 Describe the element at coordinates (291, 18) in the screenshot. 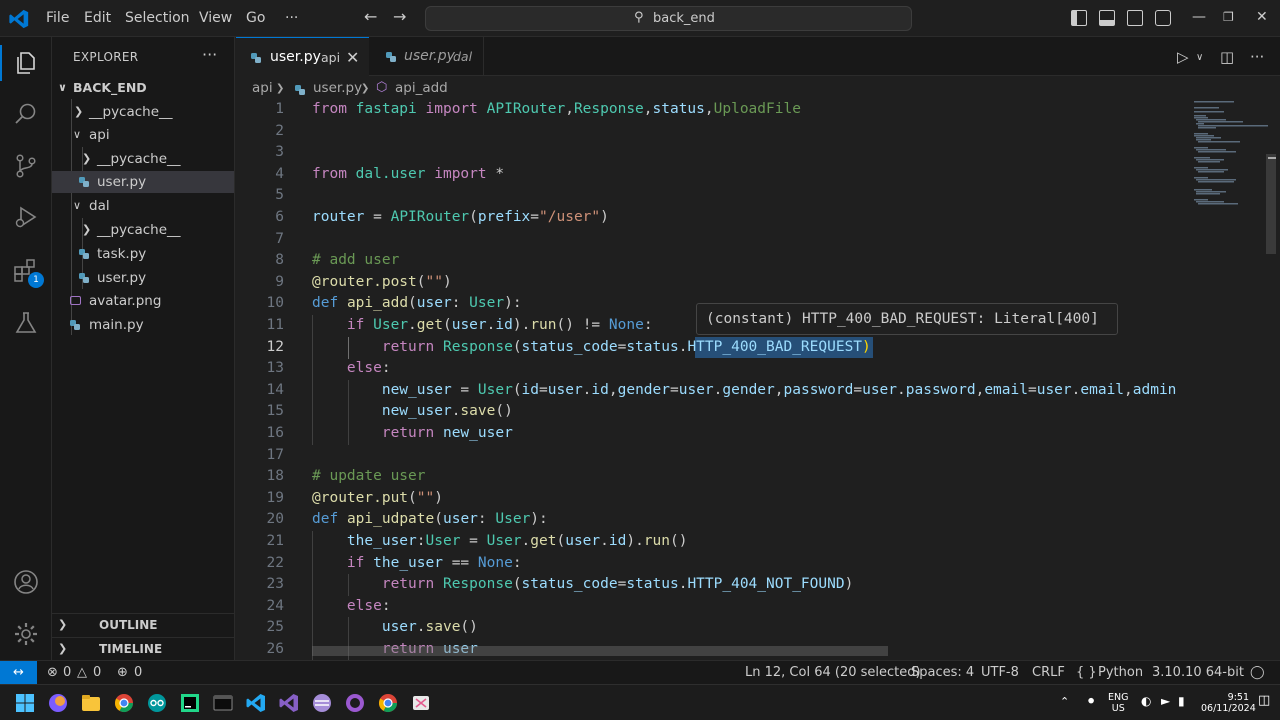

I see `menu-more-icon: ···` at that location.